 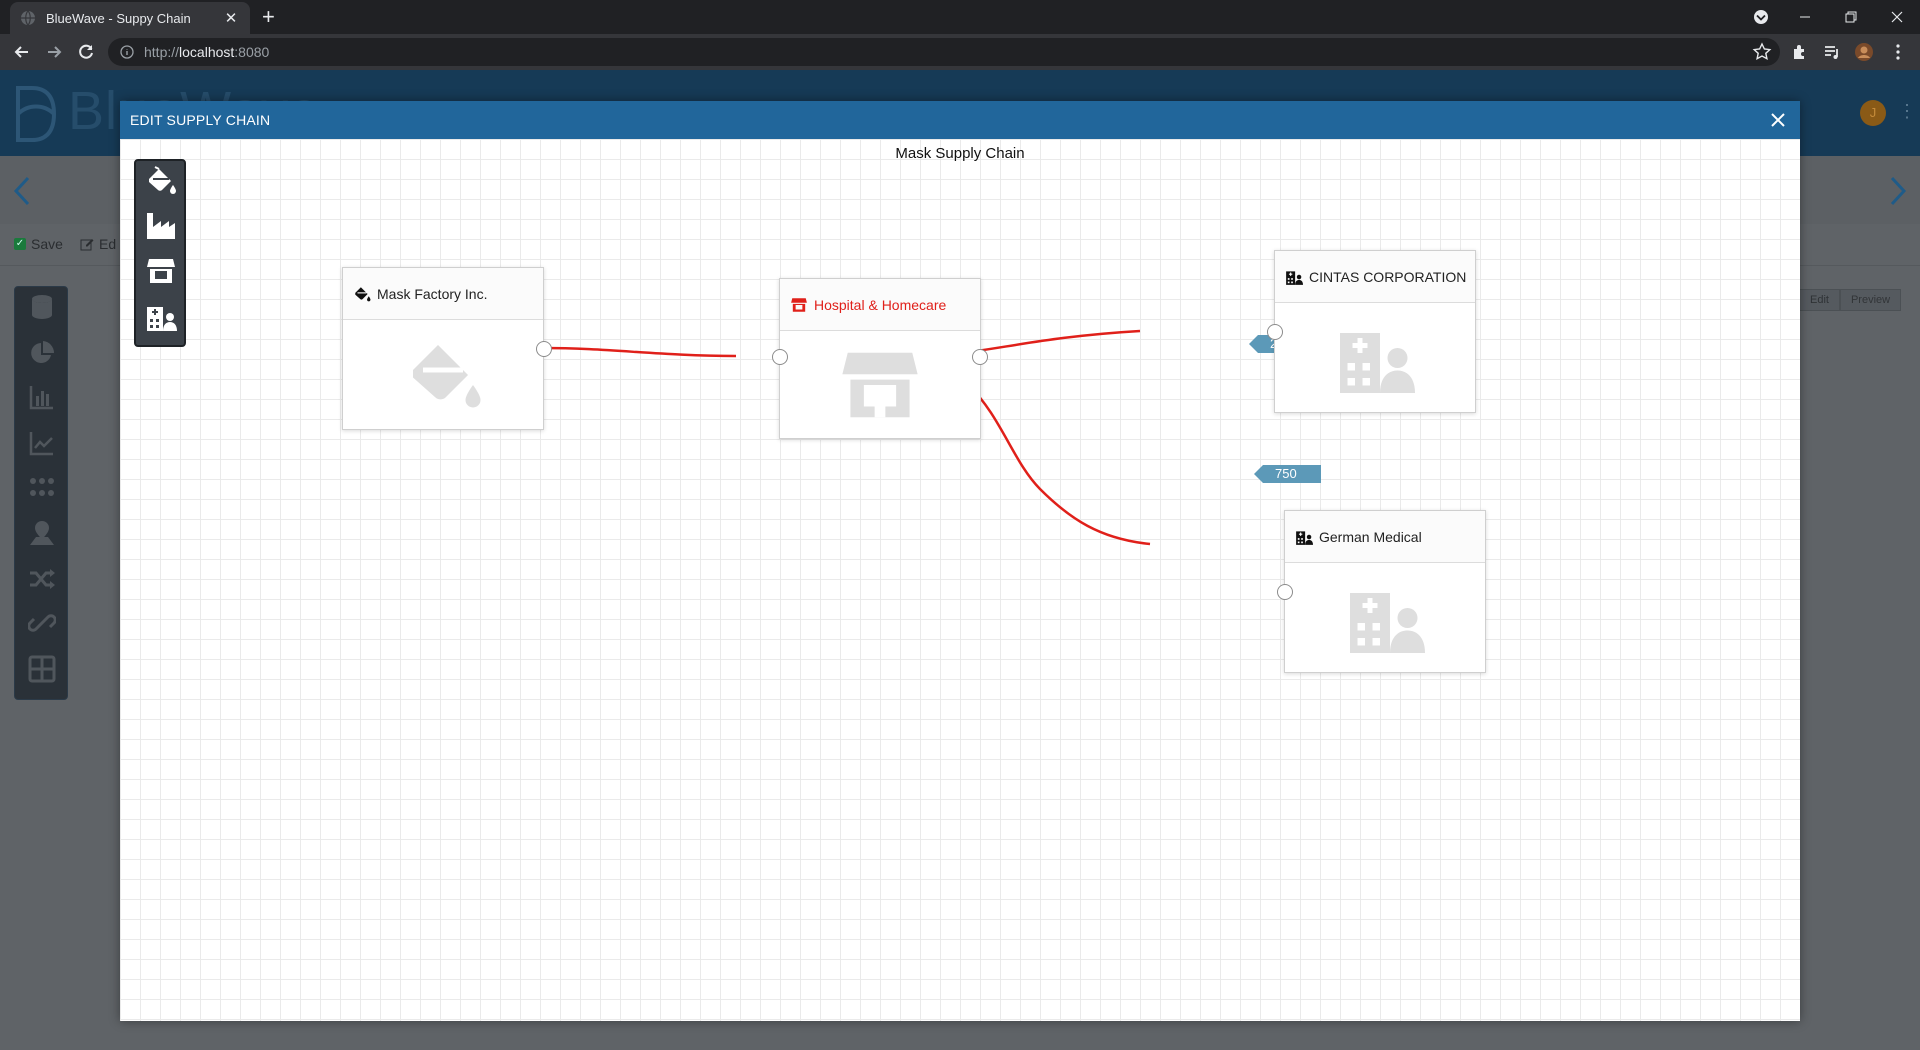 I want to click on browser-toolbar: http://localhost:8080, so click(x=960, y=52).